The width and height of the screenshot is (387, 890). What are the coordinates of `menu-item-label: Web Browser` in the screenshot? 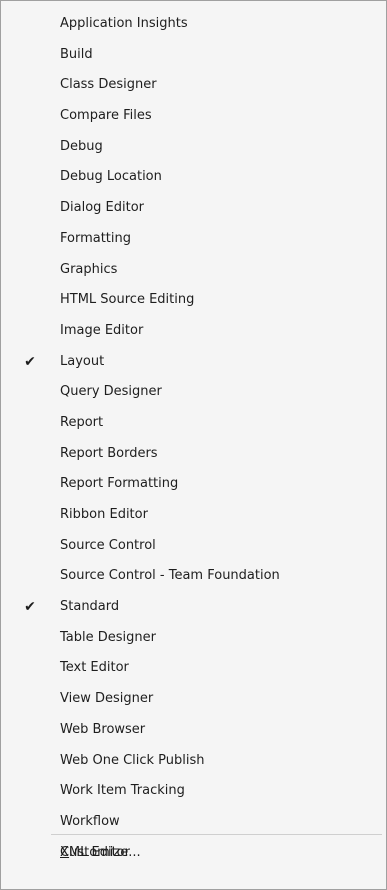 It's located at (103, 729).